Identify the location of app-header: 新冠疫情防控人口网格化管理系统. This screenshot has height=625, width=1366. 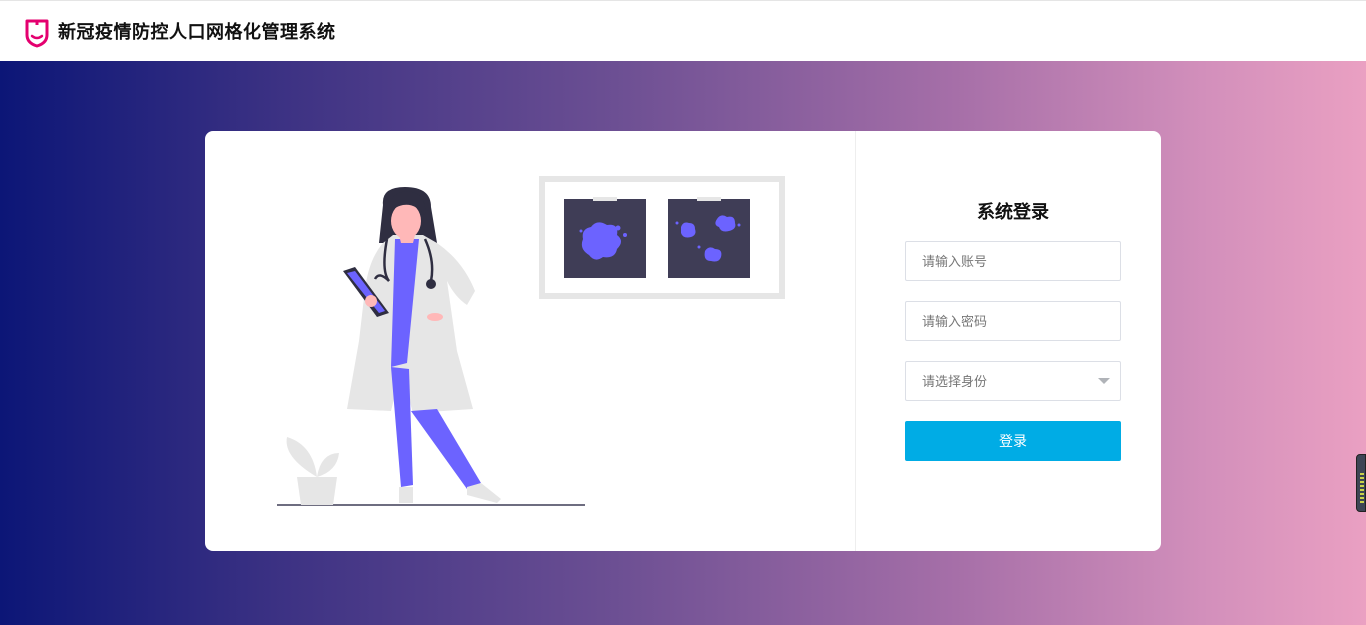
(683, 30).